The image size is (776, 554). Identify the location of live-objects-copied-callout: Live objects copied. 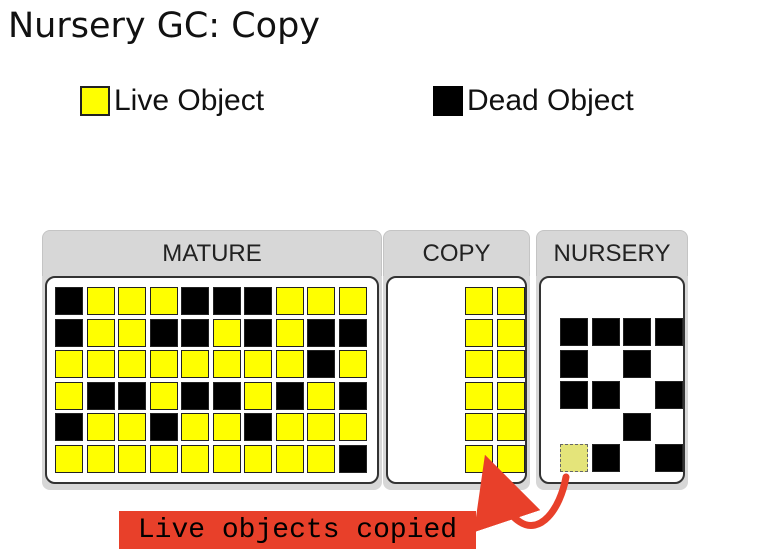
(297, 530).